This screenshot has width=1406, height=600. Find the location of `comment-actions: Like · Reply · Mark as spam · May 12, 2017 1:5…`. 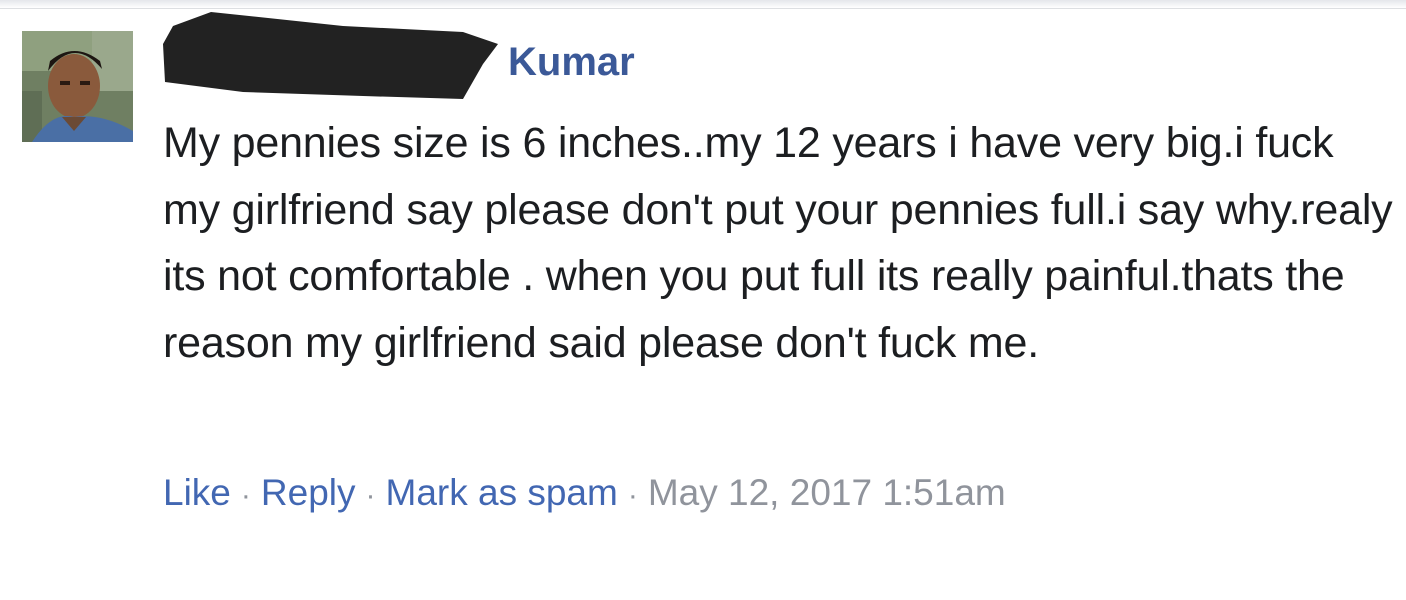

comment-actions: Like · Reply · Mark as spam · May 12, 2017 1:5… is located at coordinates (584, 494).